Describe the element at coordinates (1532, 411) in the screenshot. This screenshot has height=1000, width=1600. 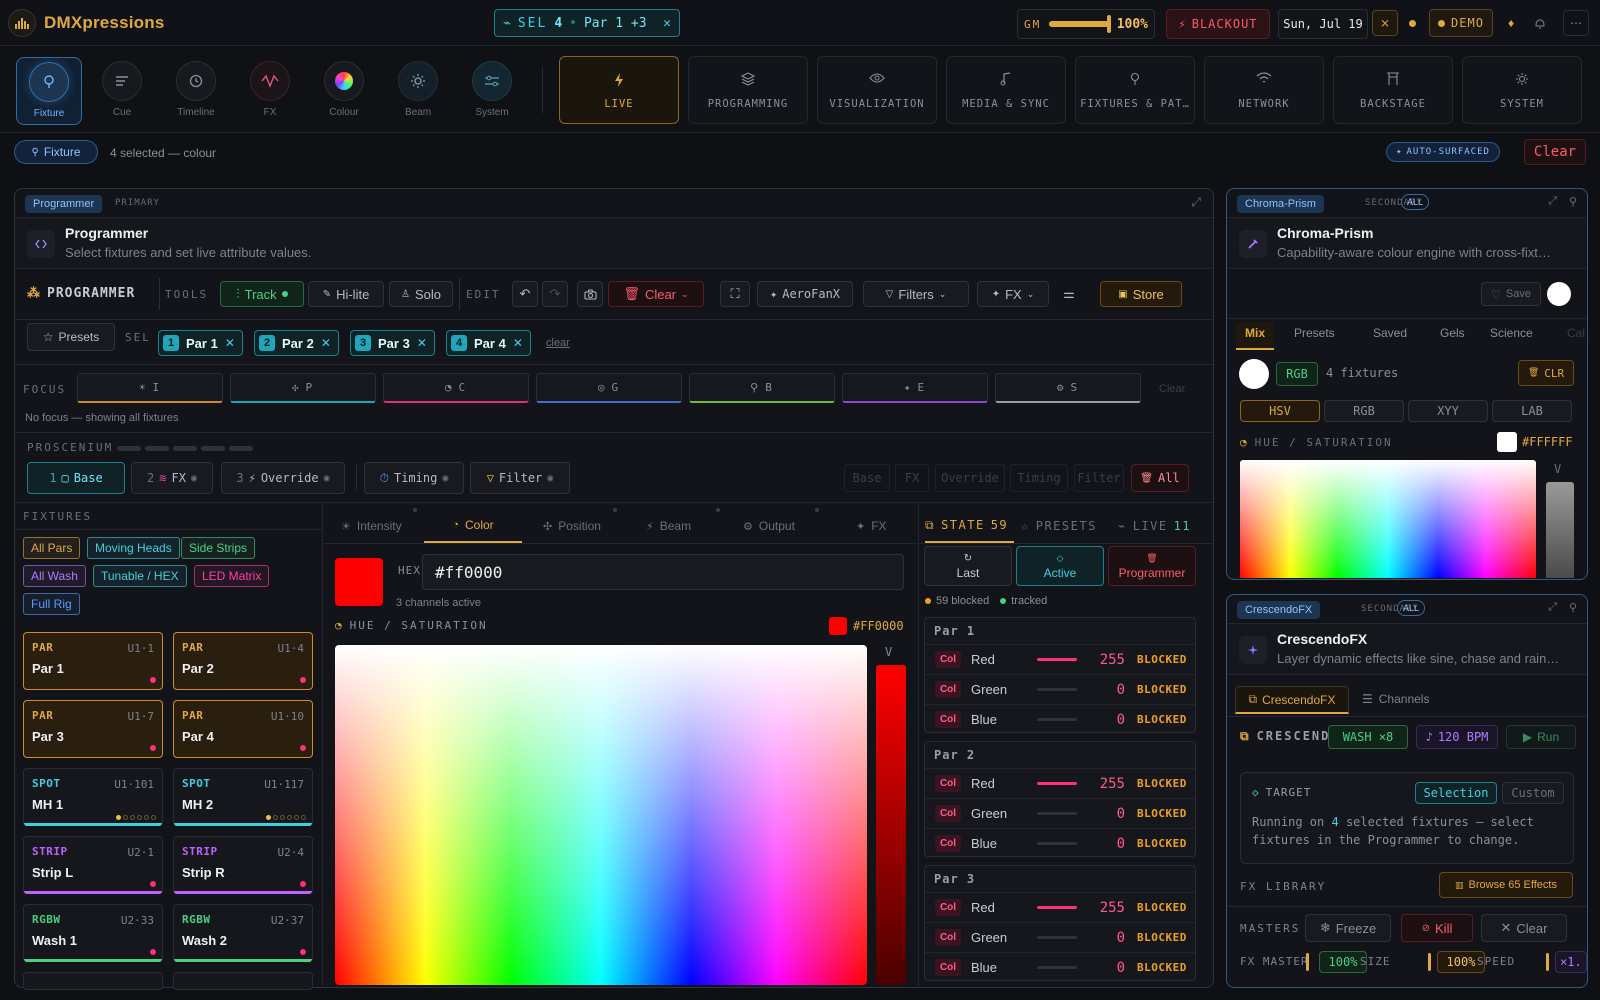
I see `colour-mode-lab: LAB` at that location.